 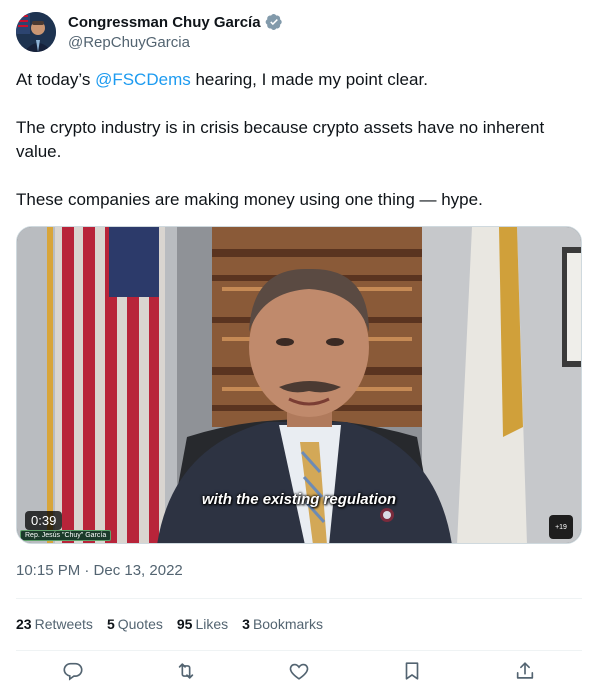 I want to click on stat-bookmarks-label: Bookmarks, so click(x=287, y=624).